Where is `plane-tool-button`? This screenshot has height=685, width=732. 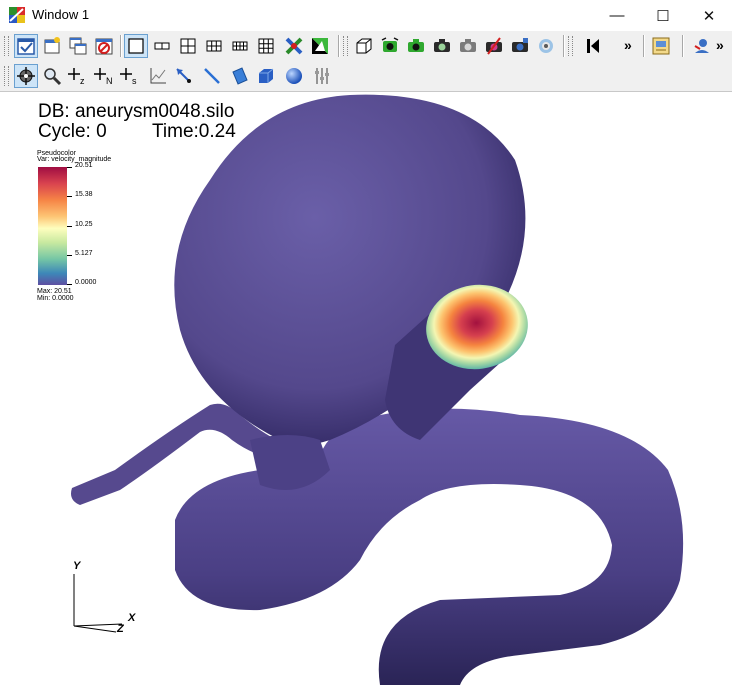
plane-tool-button is located at coordinates (240, 76).